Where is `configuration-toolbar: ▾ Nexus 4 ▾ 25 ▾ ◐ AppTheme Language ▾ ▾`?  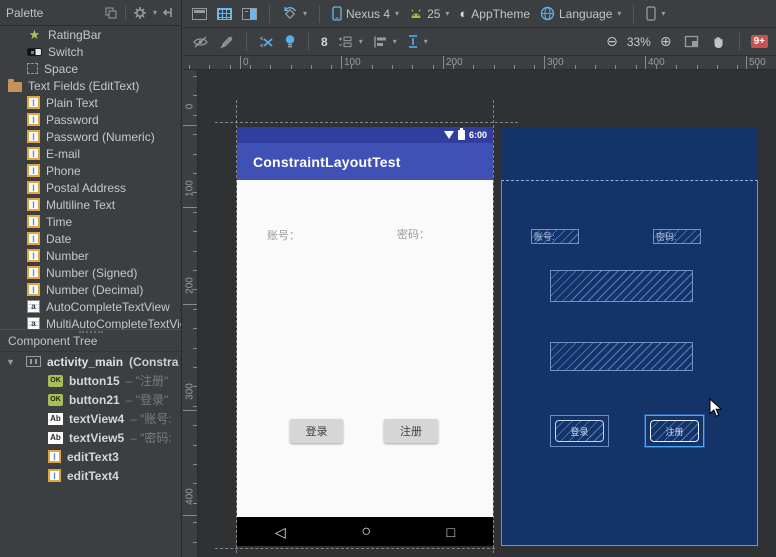 configuration-toolbar: ▾ Nexus 4 ▾ 25 ▾ ◐ AppTheme Language ▾ ▾ is located at coordinates (479, 14).